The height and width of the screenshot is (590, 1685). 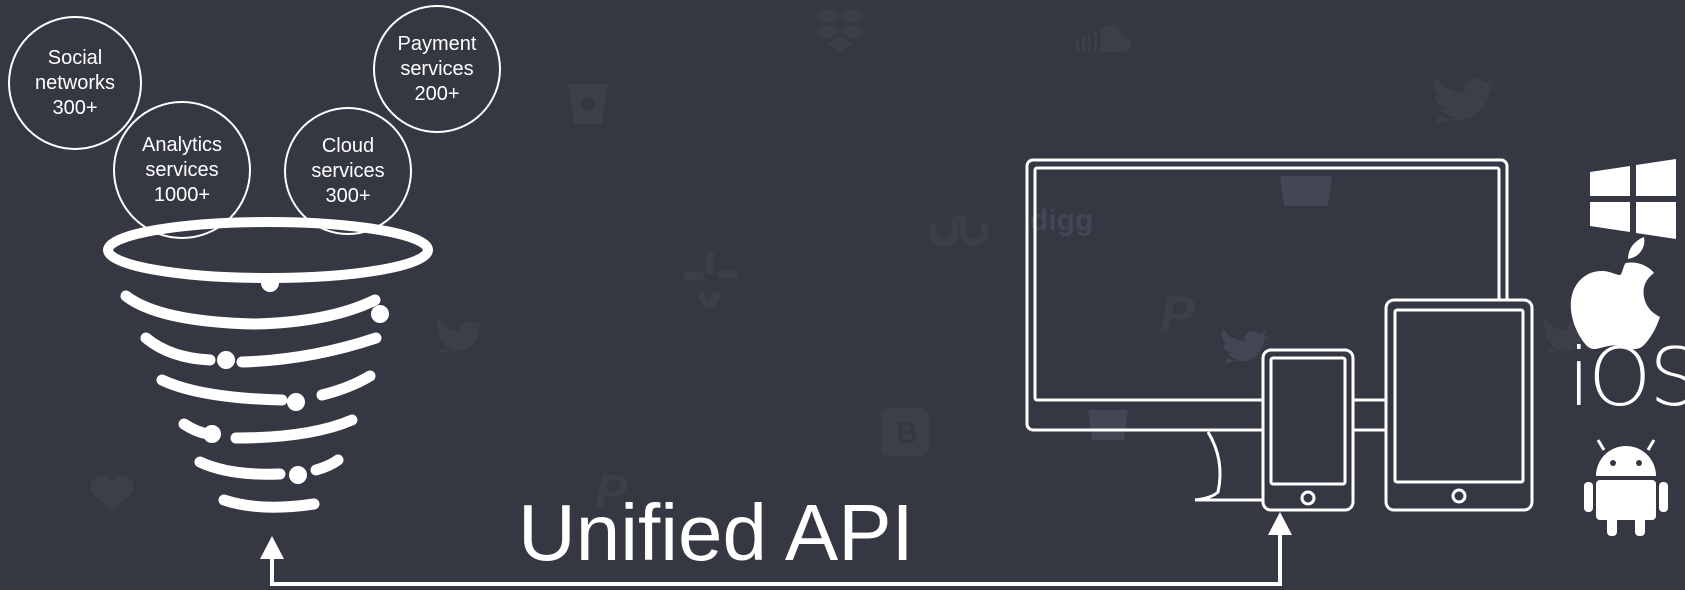 I want to click on unified-api-title: Unified API, so click(x=716, y=532).